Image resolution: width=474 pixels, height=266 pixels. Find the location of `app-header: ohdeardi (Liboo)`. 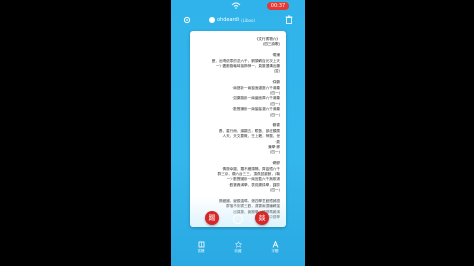

app-header: ohdeardi (Liboo) is located at coordinates (238, 20).